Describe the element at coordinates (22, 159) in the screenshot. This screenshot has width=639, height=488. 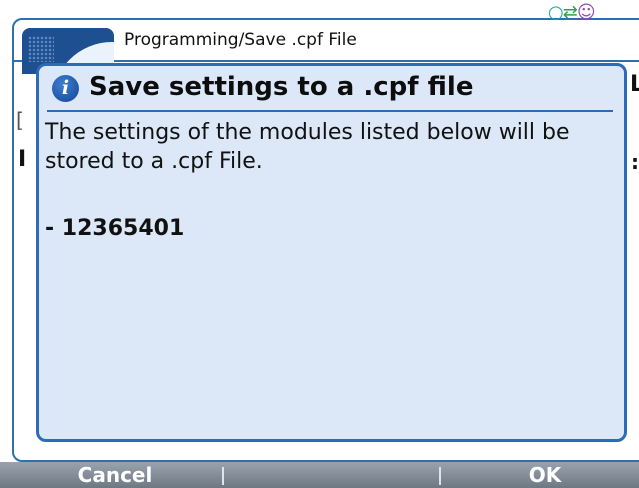
I see `background-fragment: I` at that location.